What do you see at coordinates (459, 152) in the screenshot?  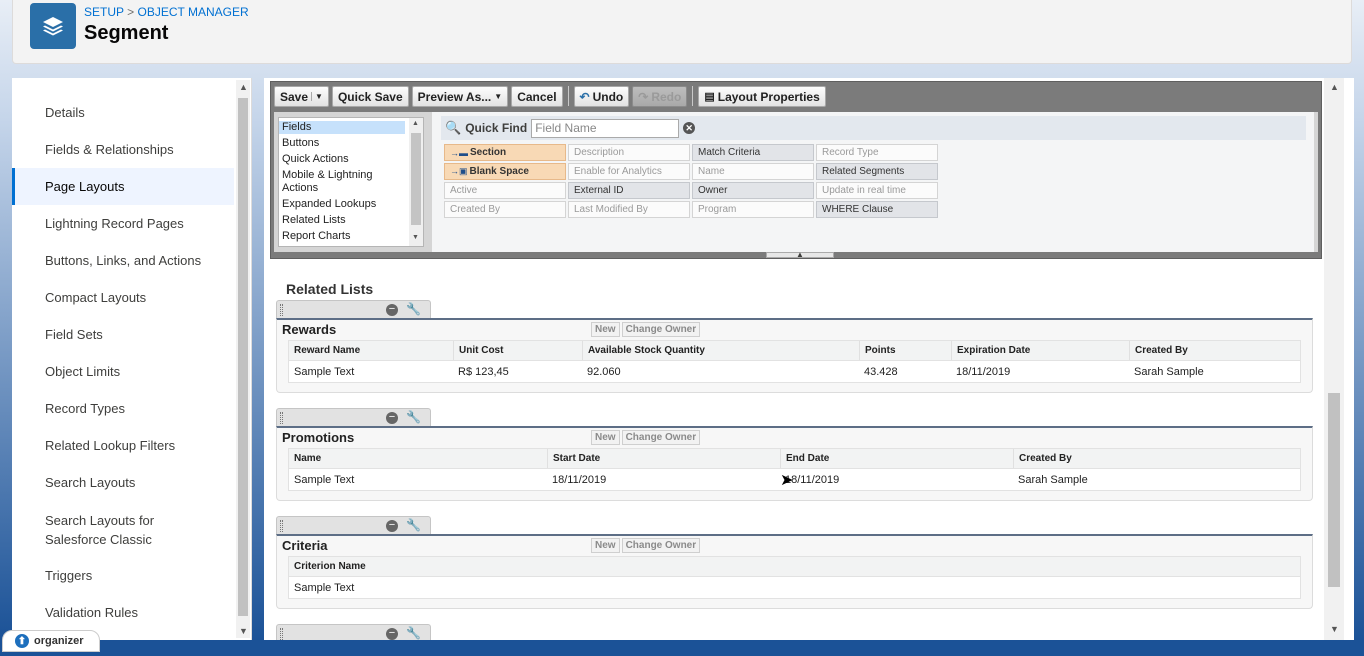 I see `section-icon: →▬` at bounding box center [459, 152].